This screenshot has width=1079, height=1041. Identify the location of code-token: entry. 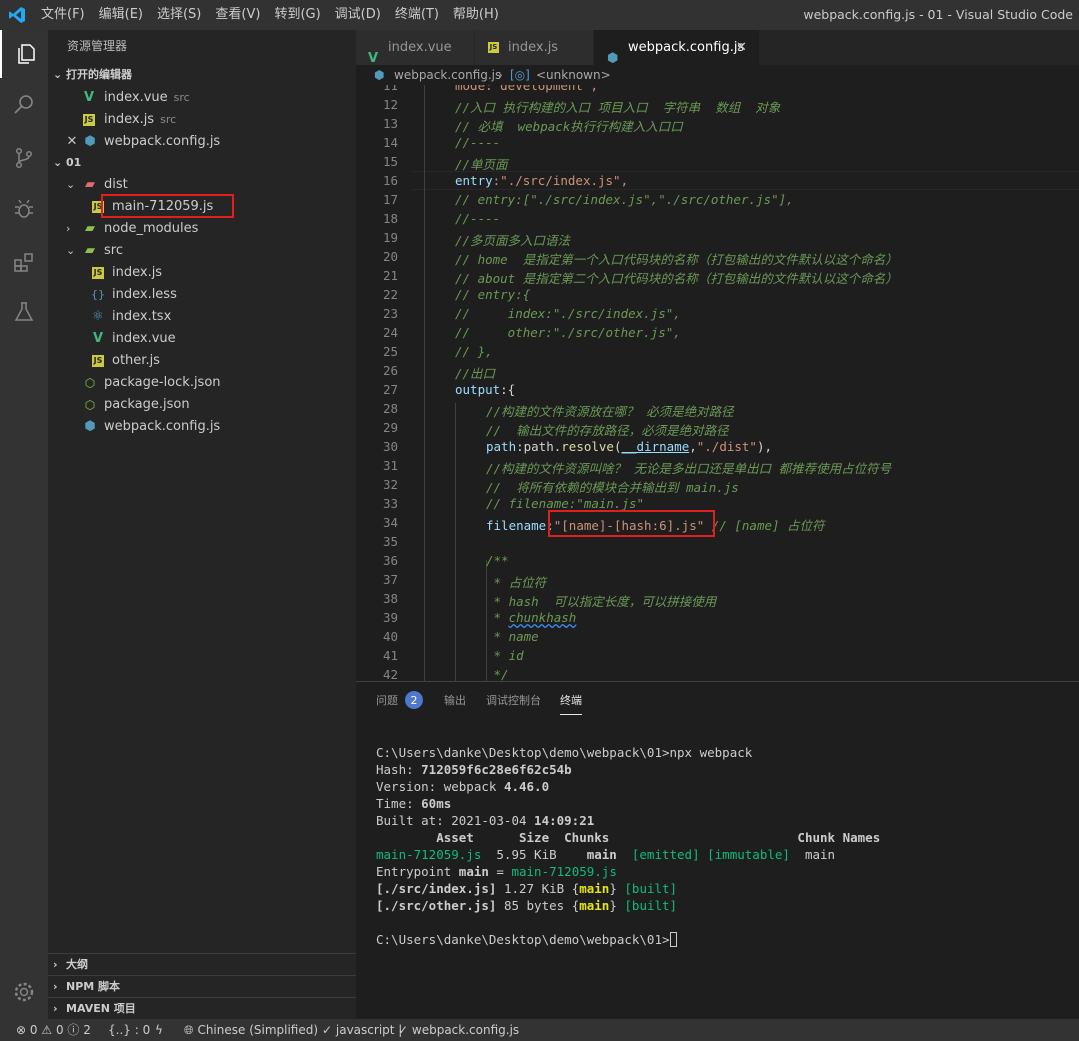
(474, 180).